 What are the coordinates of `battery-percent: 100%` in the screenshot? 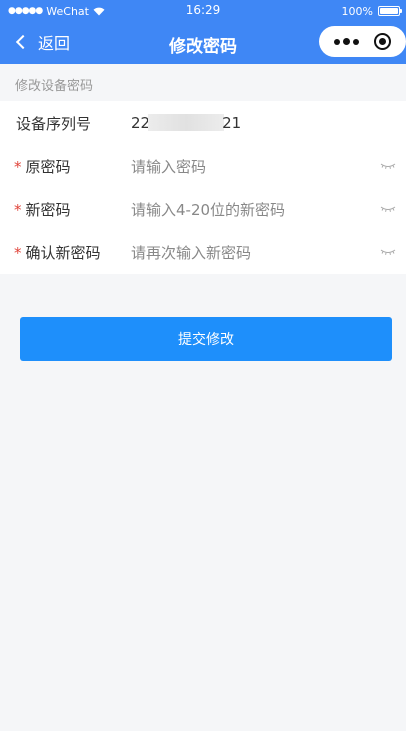 It's located at (357, 11).